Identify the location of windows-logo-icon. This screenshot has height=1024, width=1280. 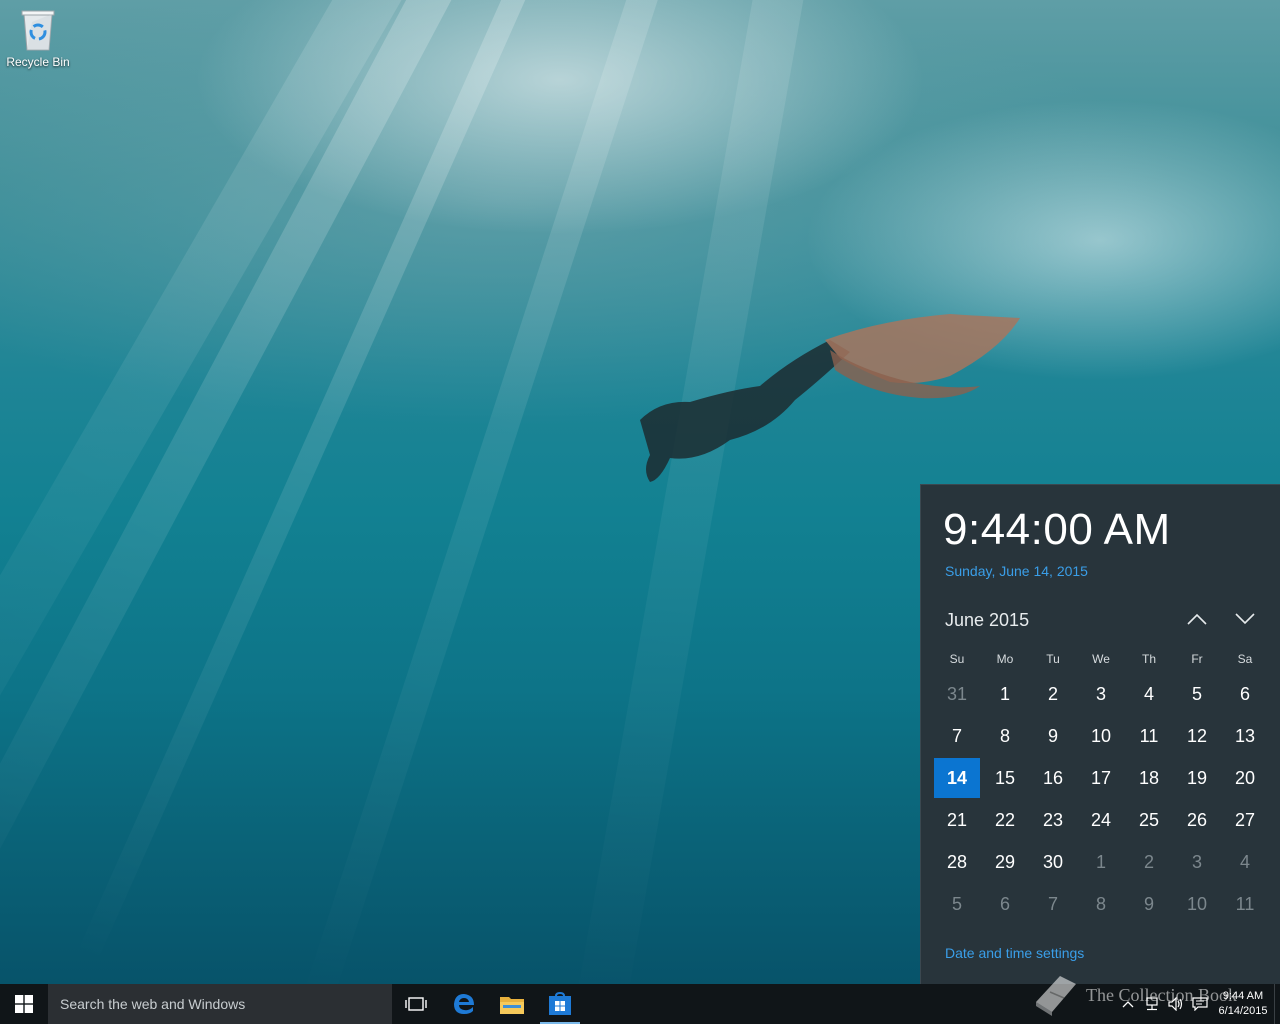
(24, 1004).